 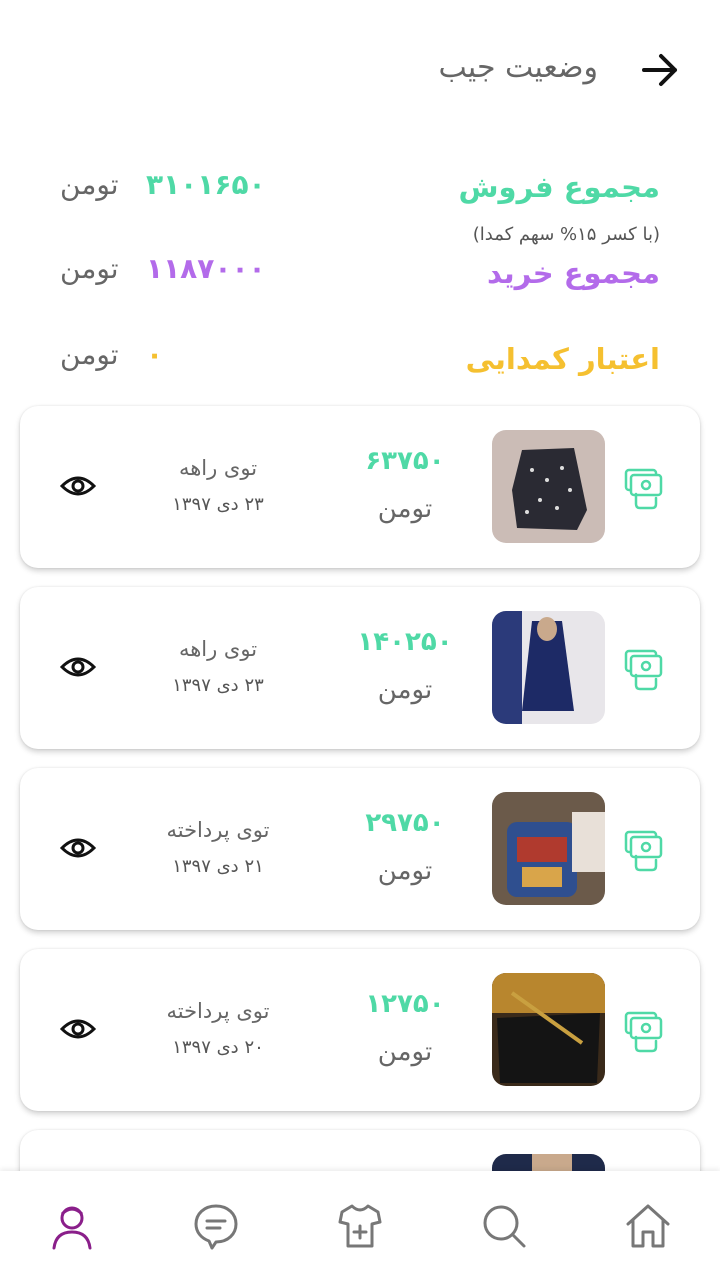 I want to click on transaction-price: ۱۴۰۲۵۰, so click(x=405, y=642).